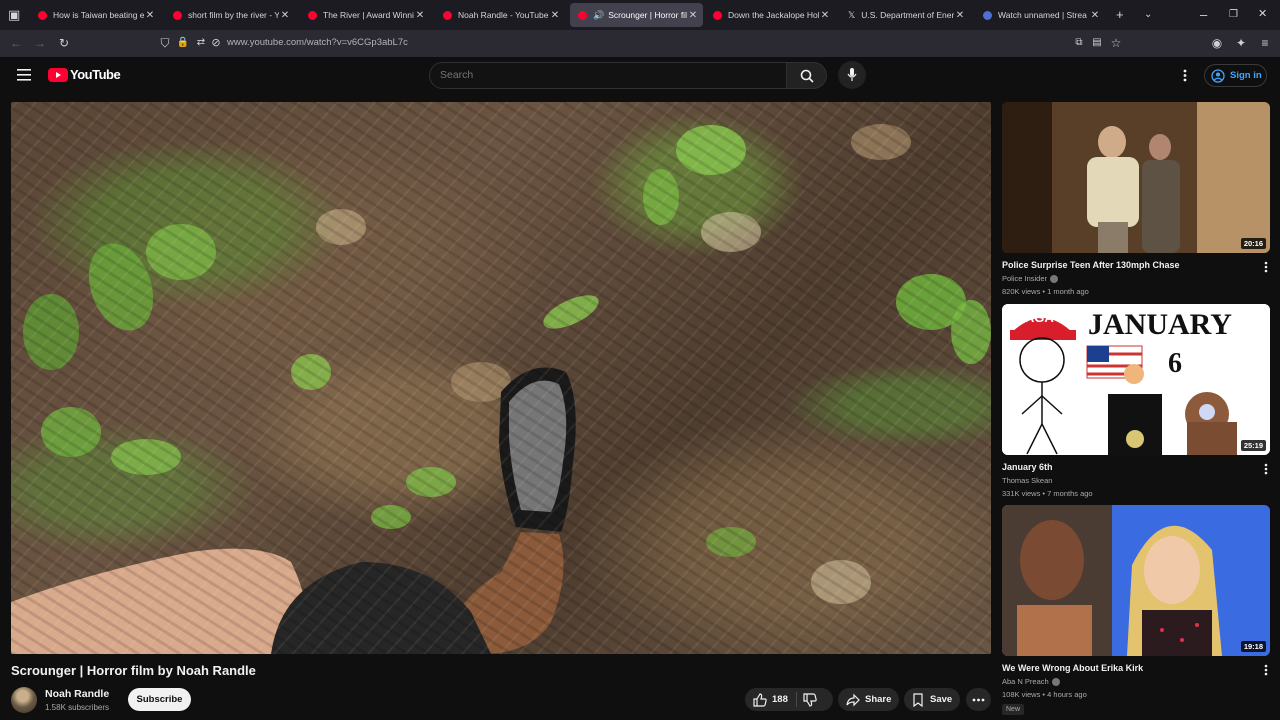 This screenshot has height=720, width=1280. What do you see at coordinates (918, 699) in the screenshot?
I see `bookmark-icon` at bounding box center [918, 699].